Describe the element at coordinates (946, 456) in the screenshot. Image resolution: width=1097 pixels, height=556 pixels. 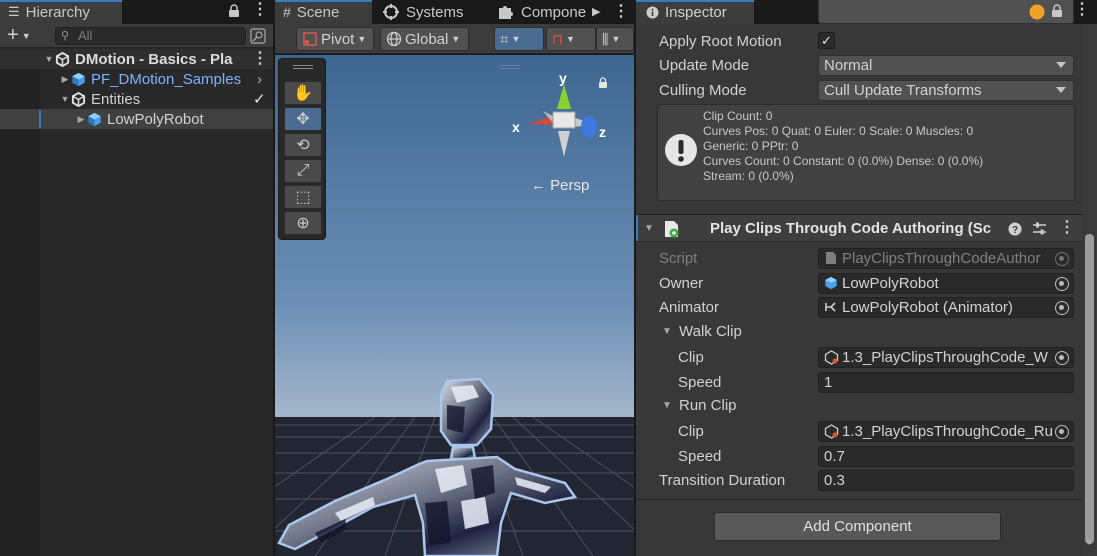
I see `run-speed-input: 0.7` at that location.